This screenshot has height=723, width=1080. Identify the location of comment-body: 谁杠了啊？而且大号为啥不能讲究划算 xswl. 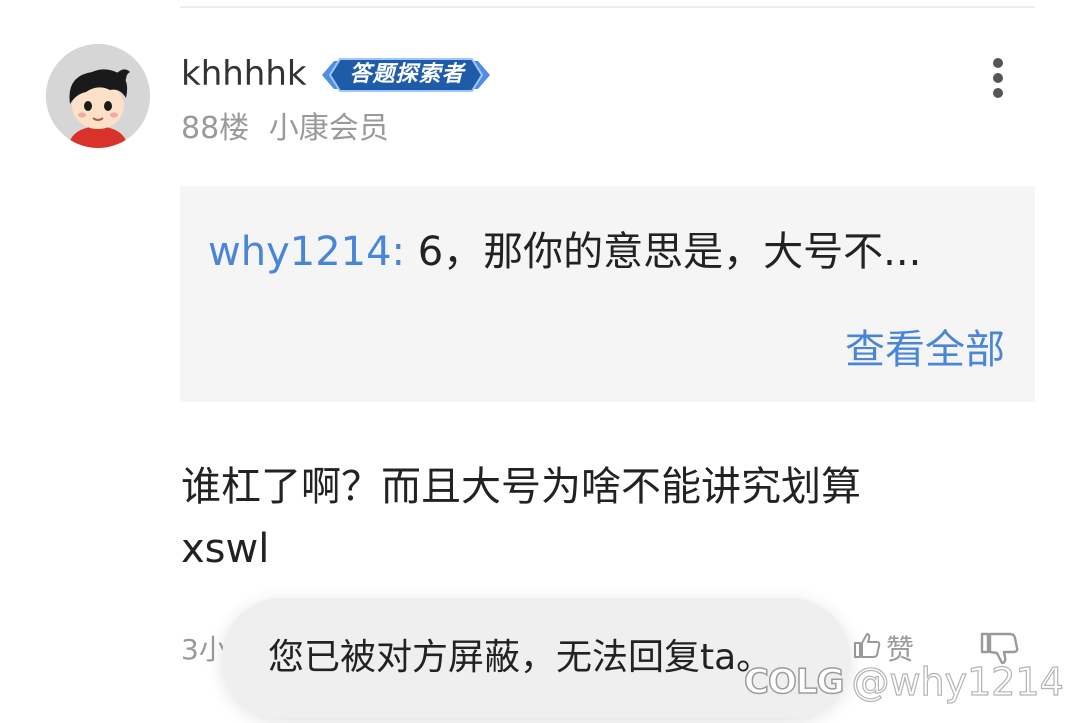
(601, 518).